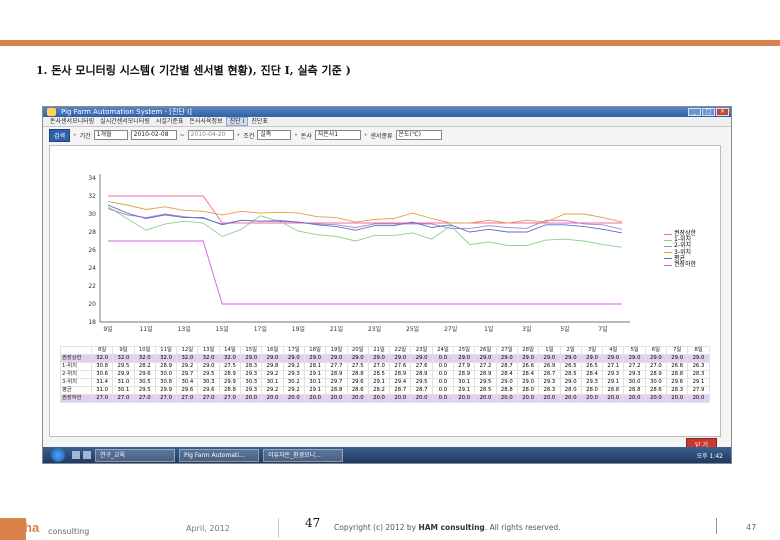 The height and width of the screenshot is (540, 780). I want to click on menu-item: 실시간센서모니터링, so click(125, 121).